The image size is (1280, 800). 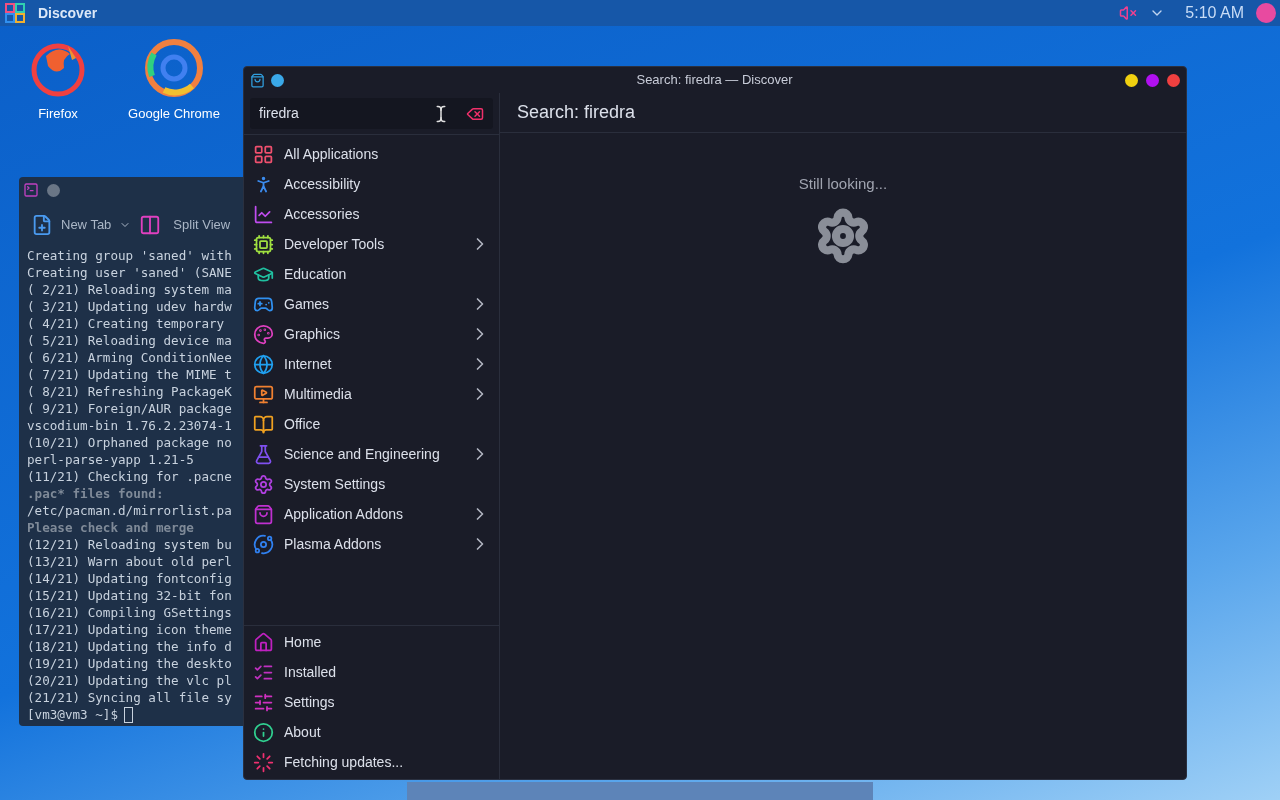 I want to click on terminal-line: ( 5/21) Reloading device ma, so click(x=129, y=340).